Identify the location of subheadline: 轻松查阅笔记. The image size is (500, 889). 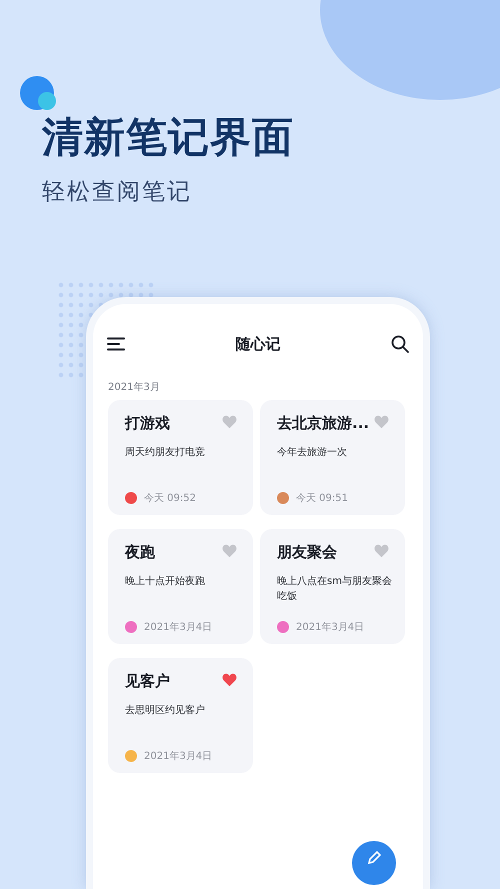
(117, 192).